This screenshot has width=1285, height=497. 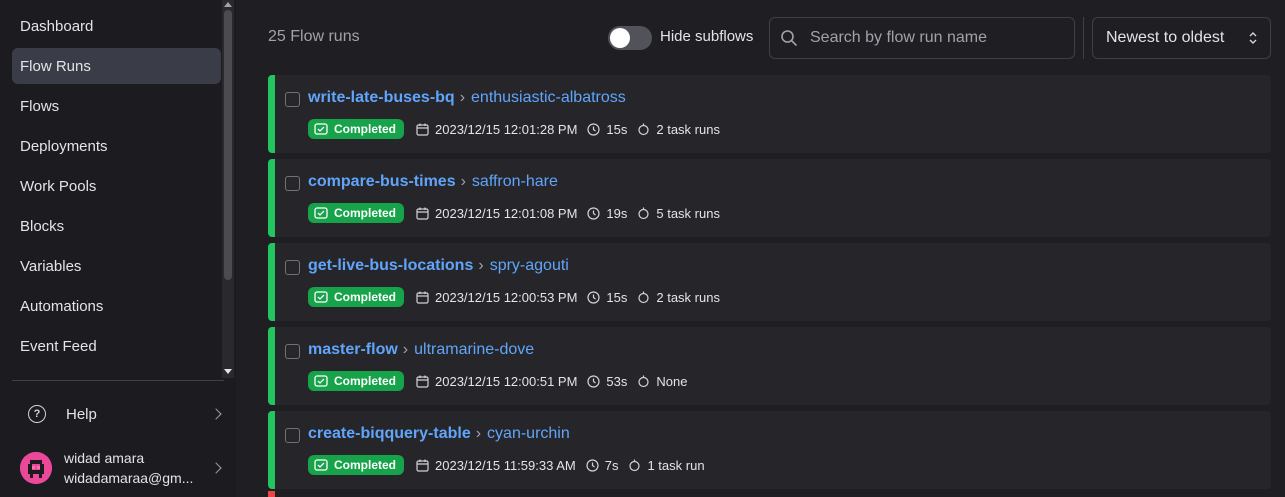 I want to click on chevron-right-icon, so click(x=216, y=414).